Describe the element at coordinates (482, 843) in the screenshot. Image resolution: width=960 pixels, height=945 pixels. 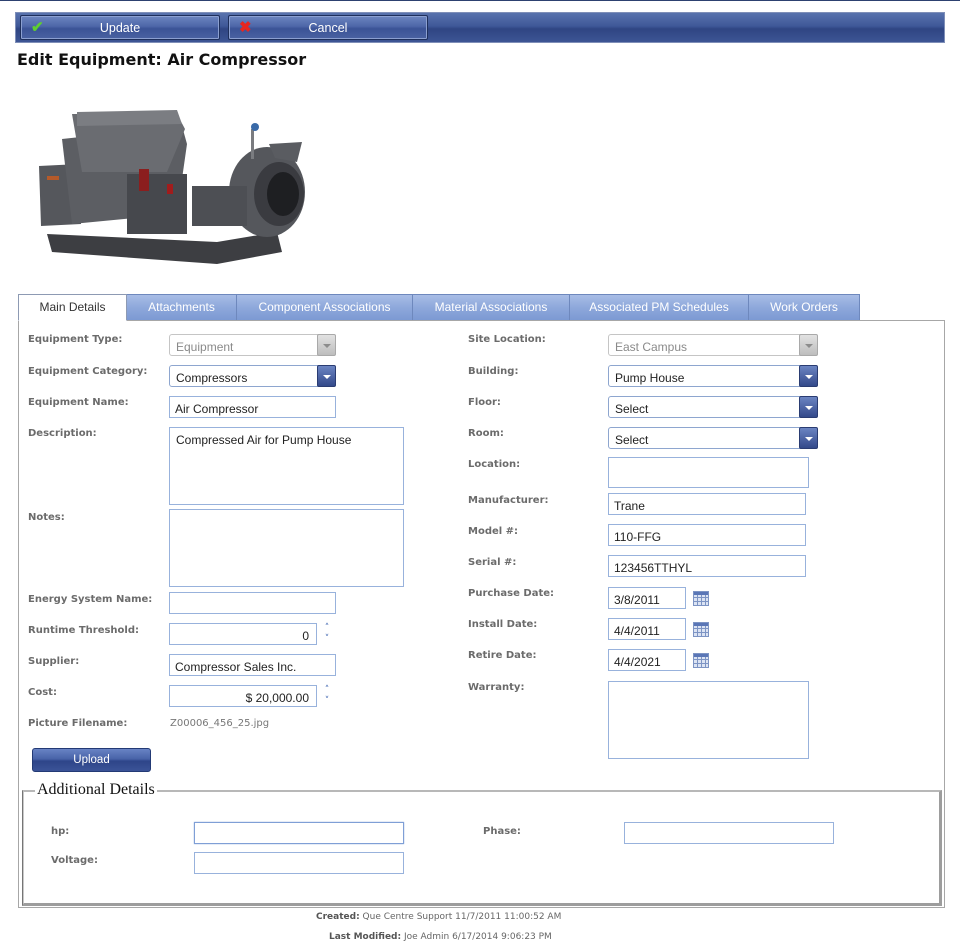
I see `additional-details-fieldset: Additional Details hp: Voltage: Phase:` at that location.